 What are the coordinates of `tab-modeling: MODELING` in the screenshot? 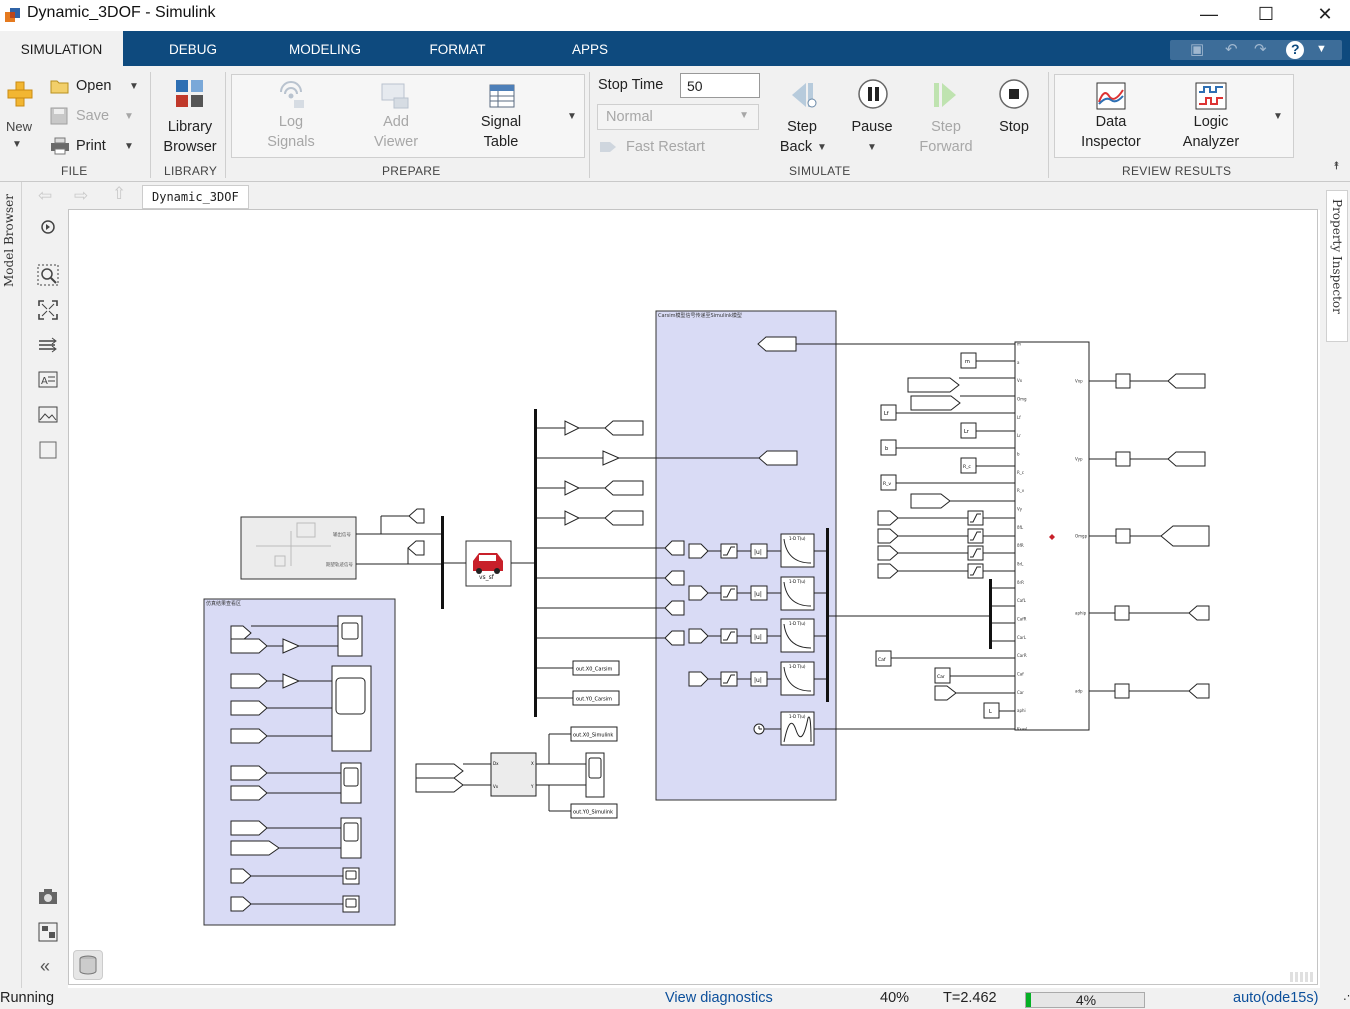 It's located at (325, 48).